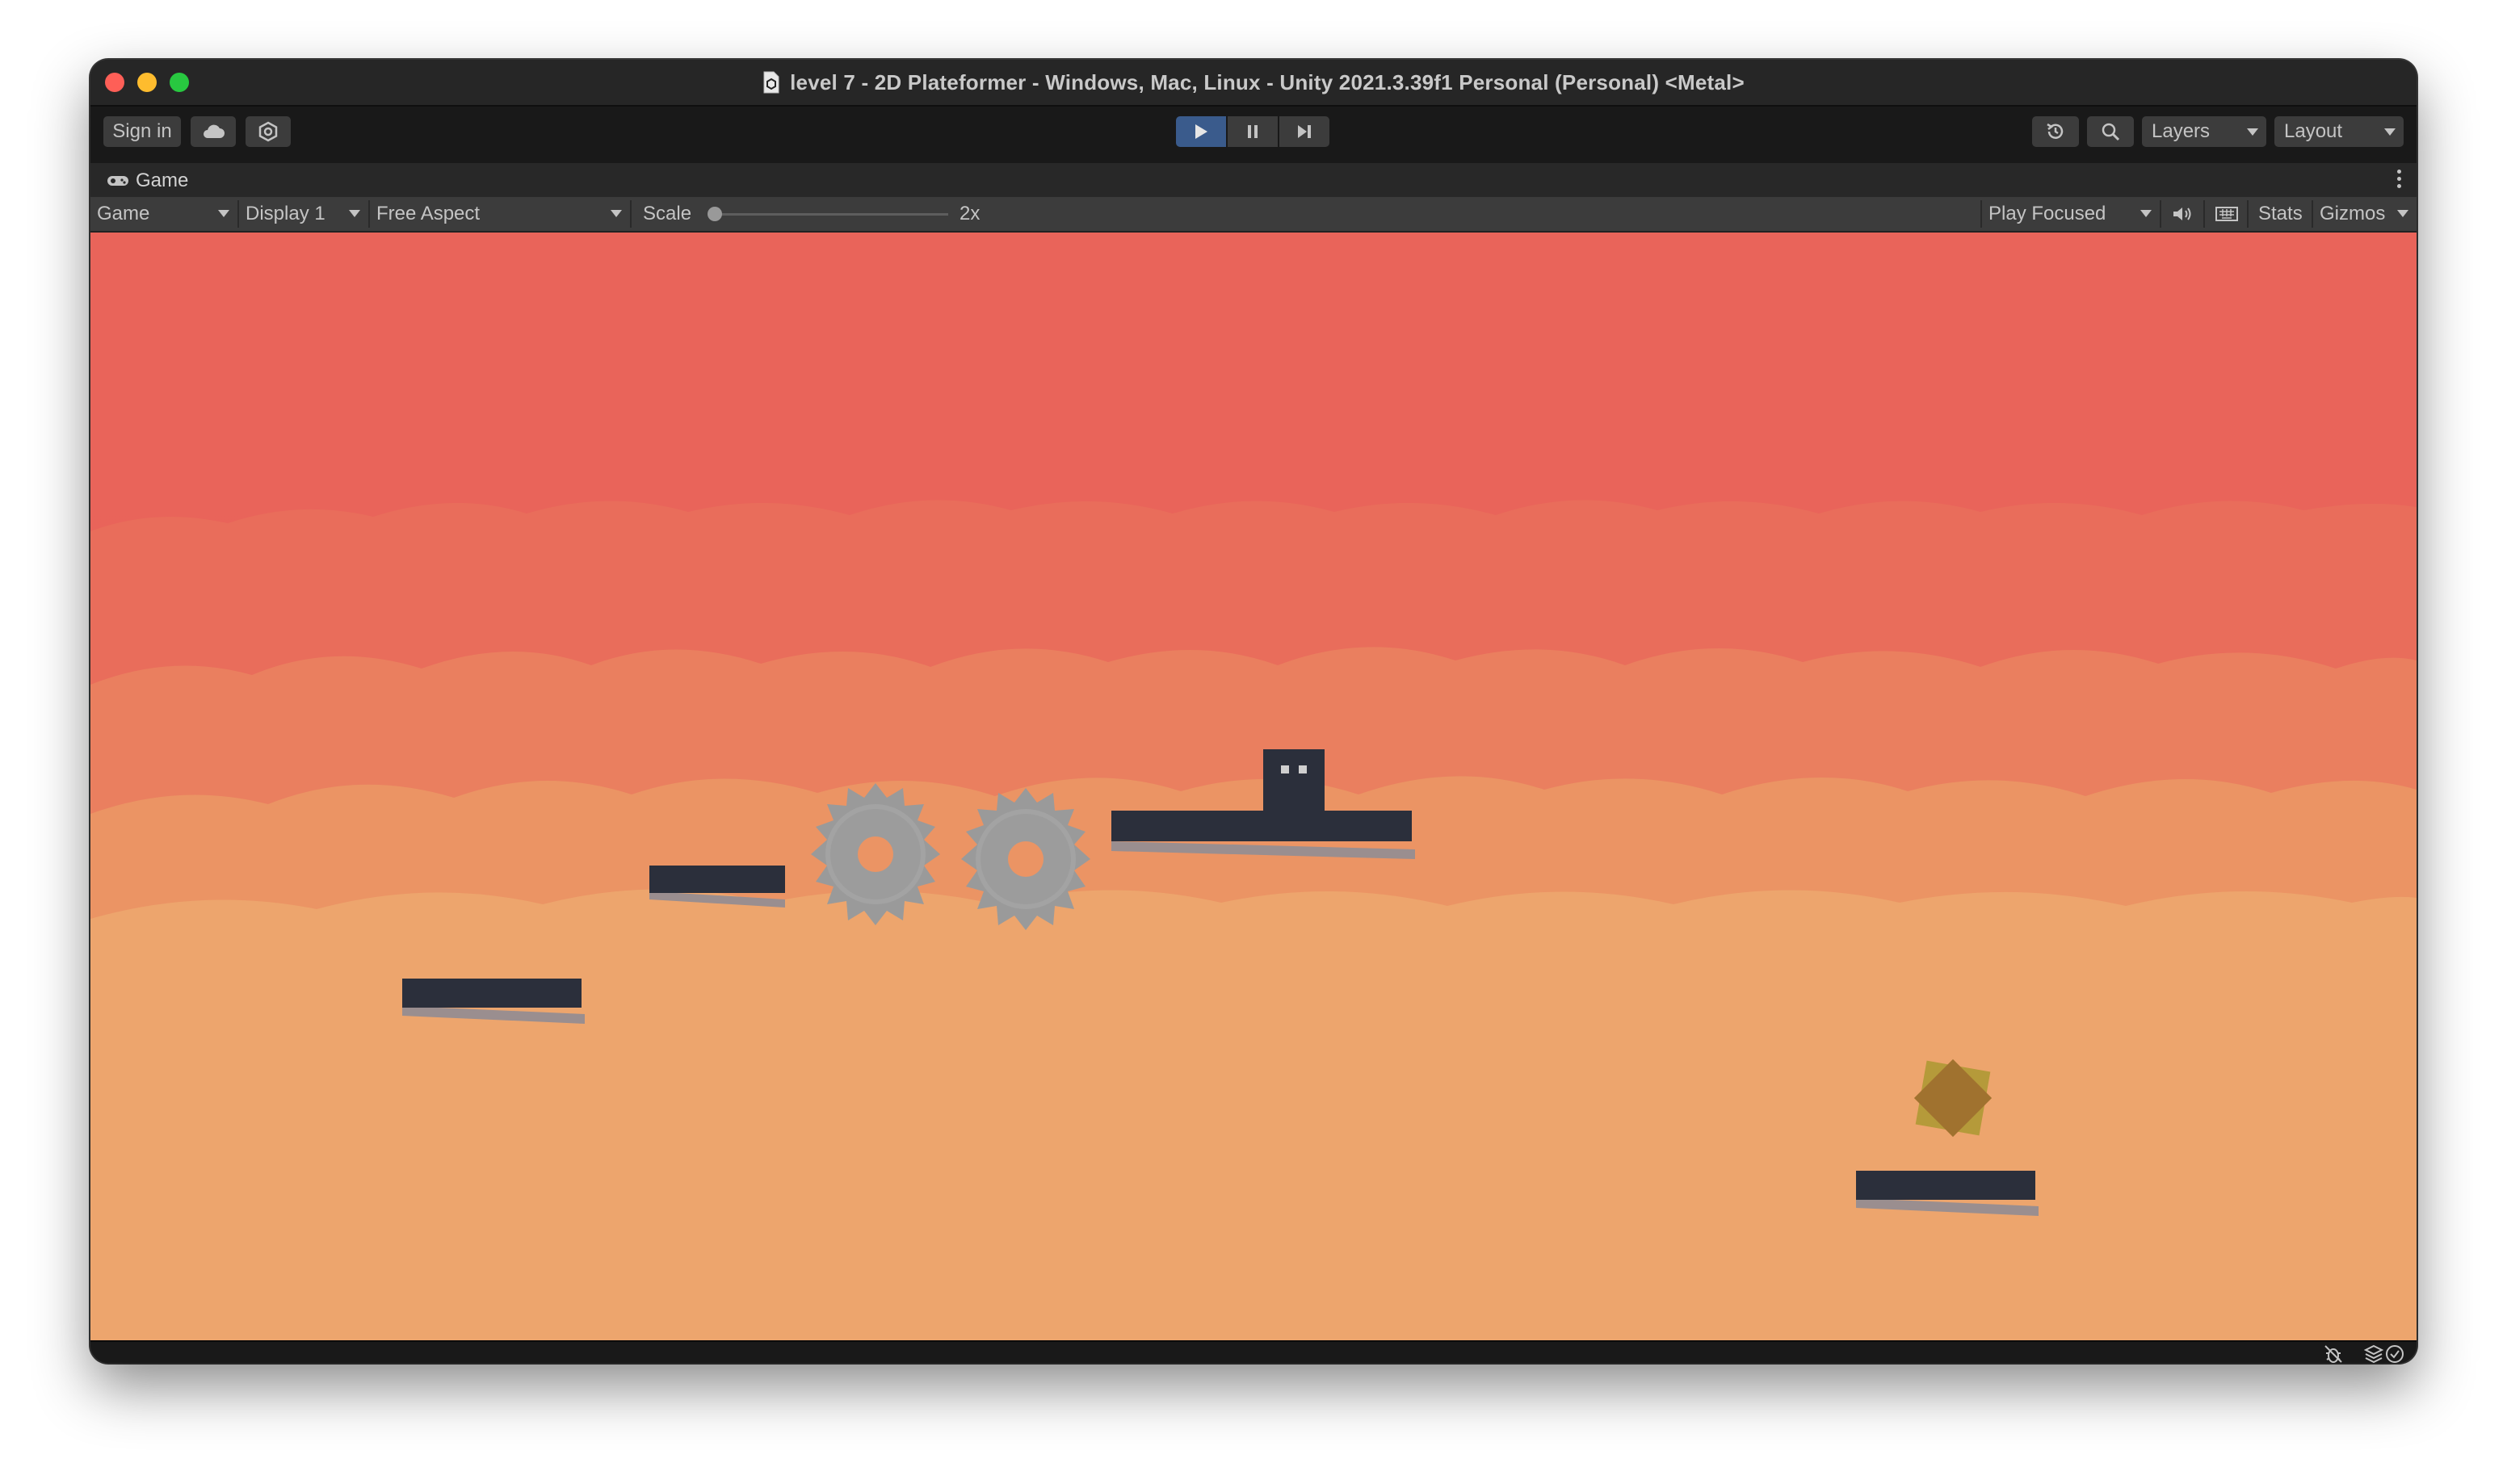 The image size is (2507, 1484). Describe the element at coordinates (1253, 180) in the screenshot. I see `game-tab-bar: Game` at that location.